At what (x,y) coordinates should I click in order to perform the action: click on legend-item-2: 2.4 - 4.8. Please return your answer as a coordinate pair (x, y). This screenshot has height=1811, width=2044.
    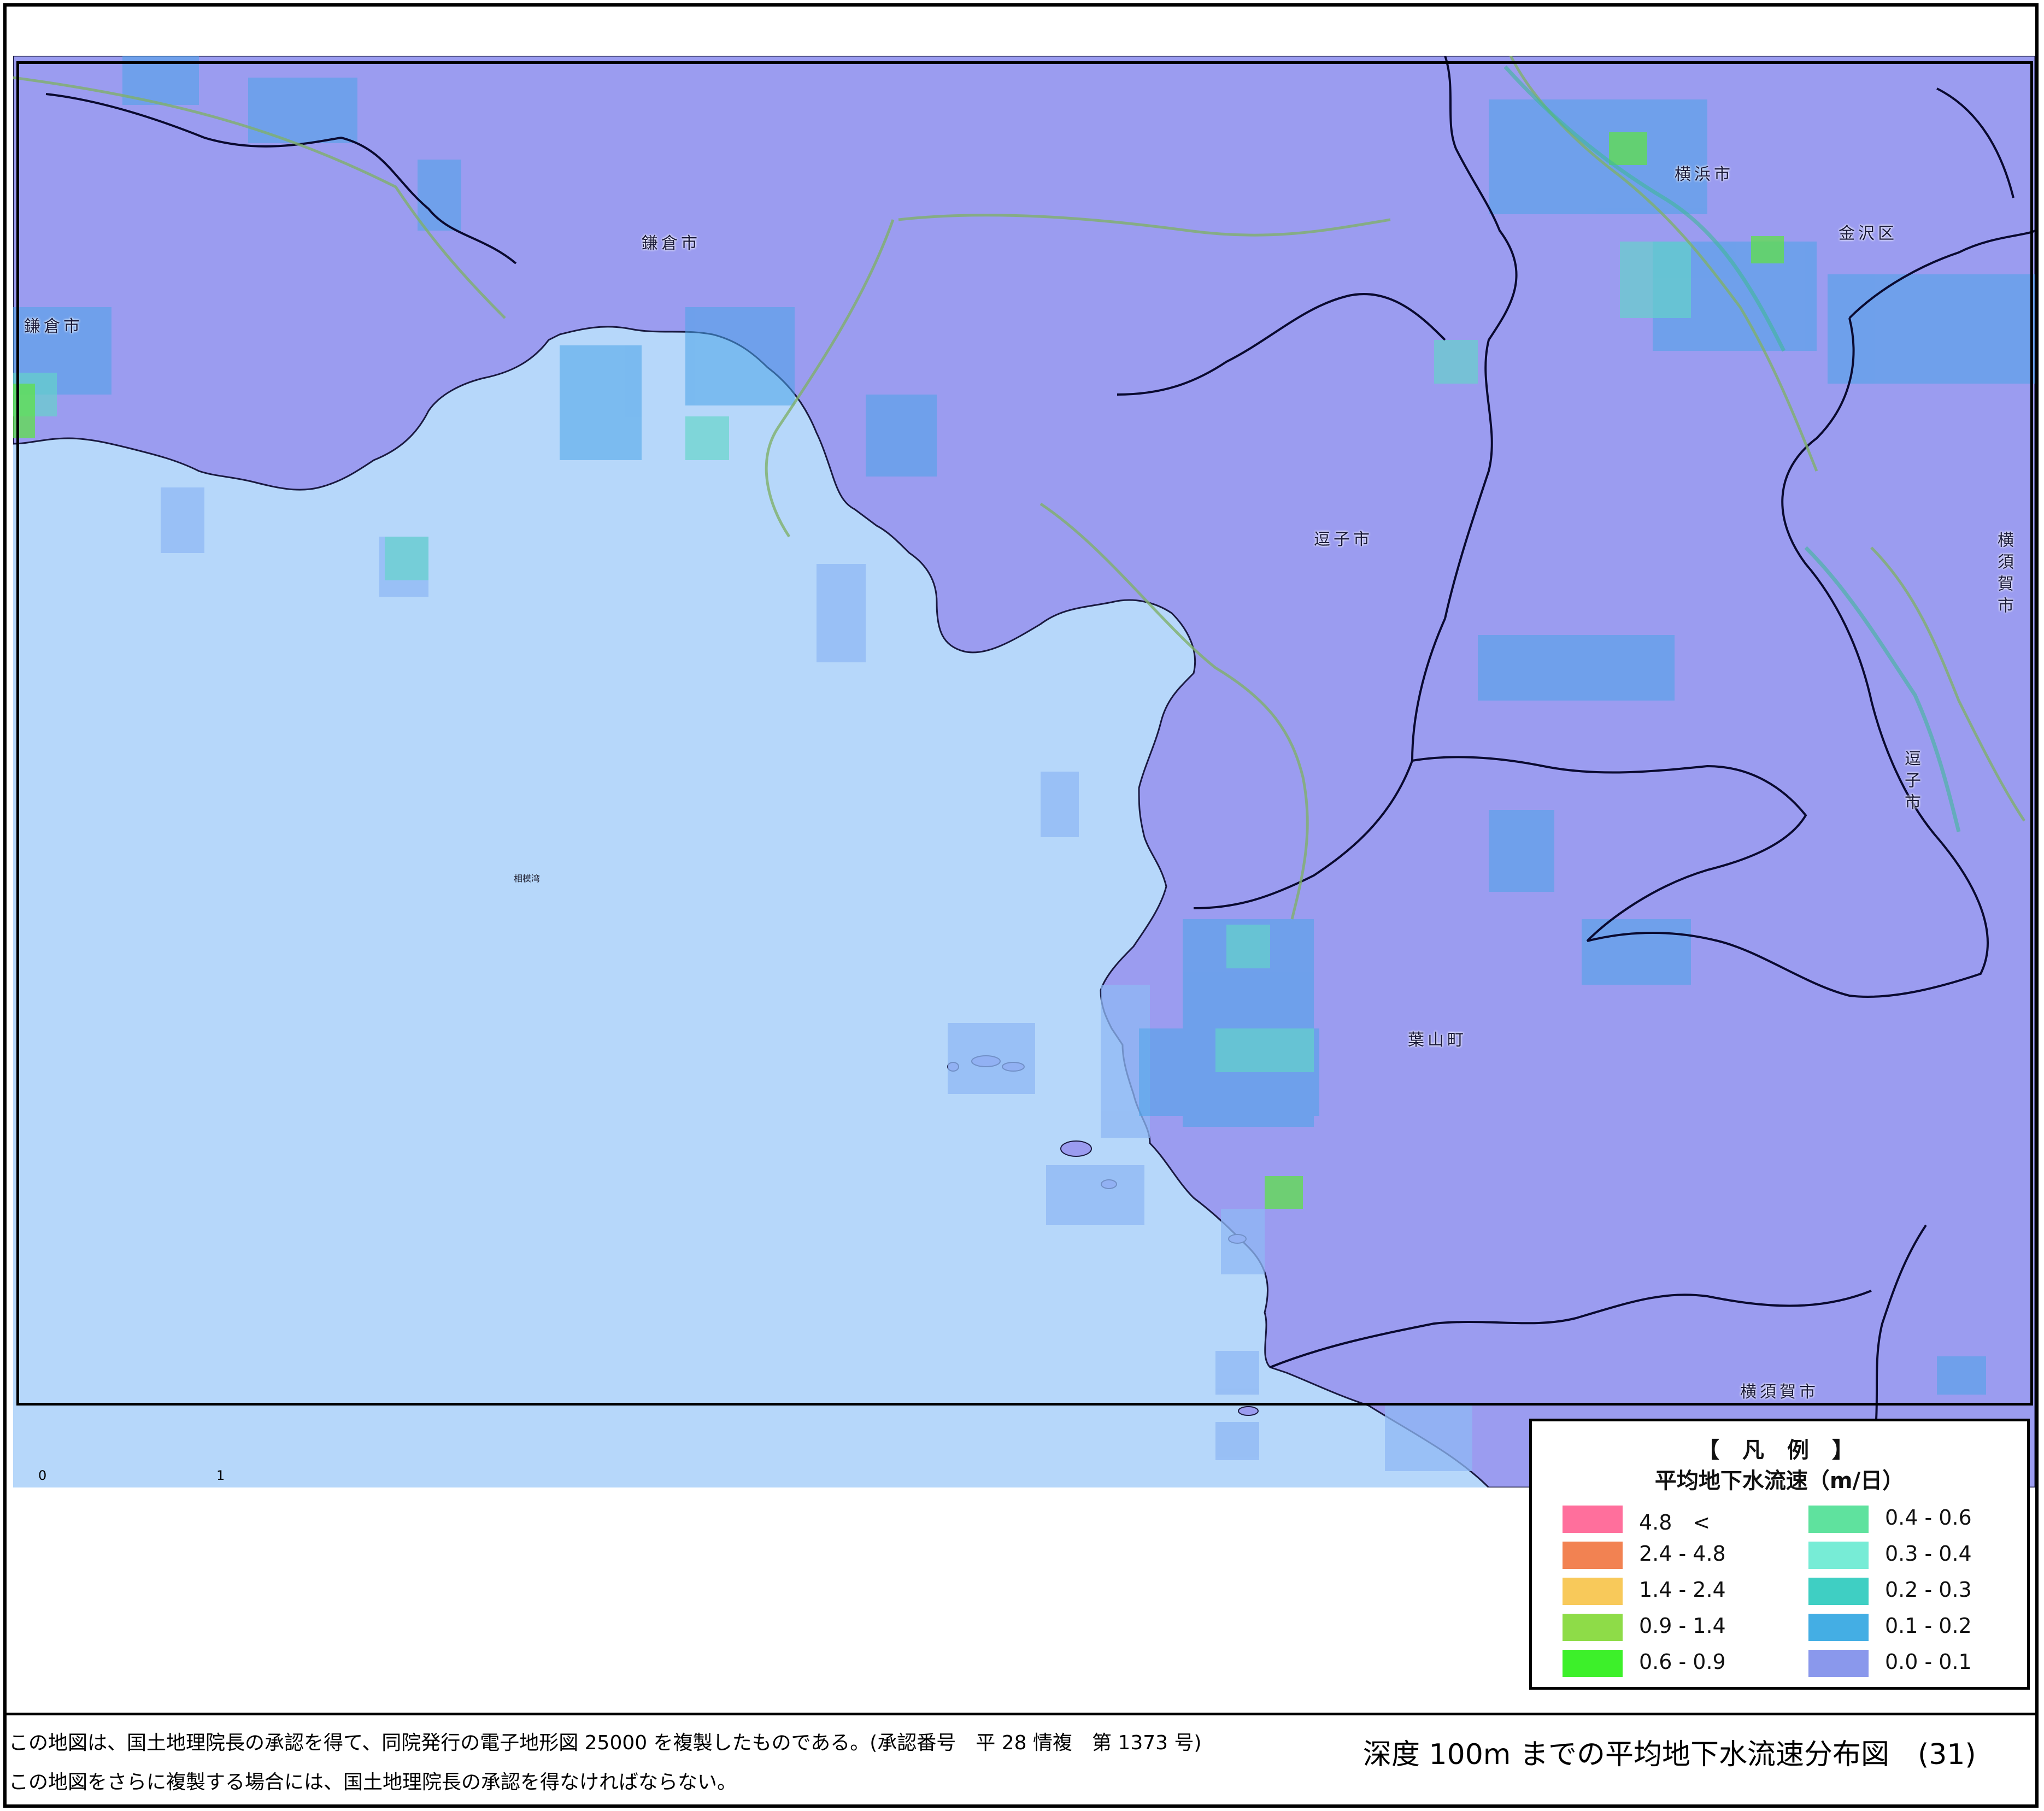
    Looking at the image, I should click on (1666, 1553).